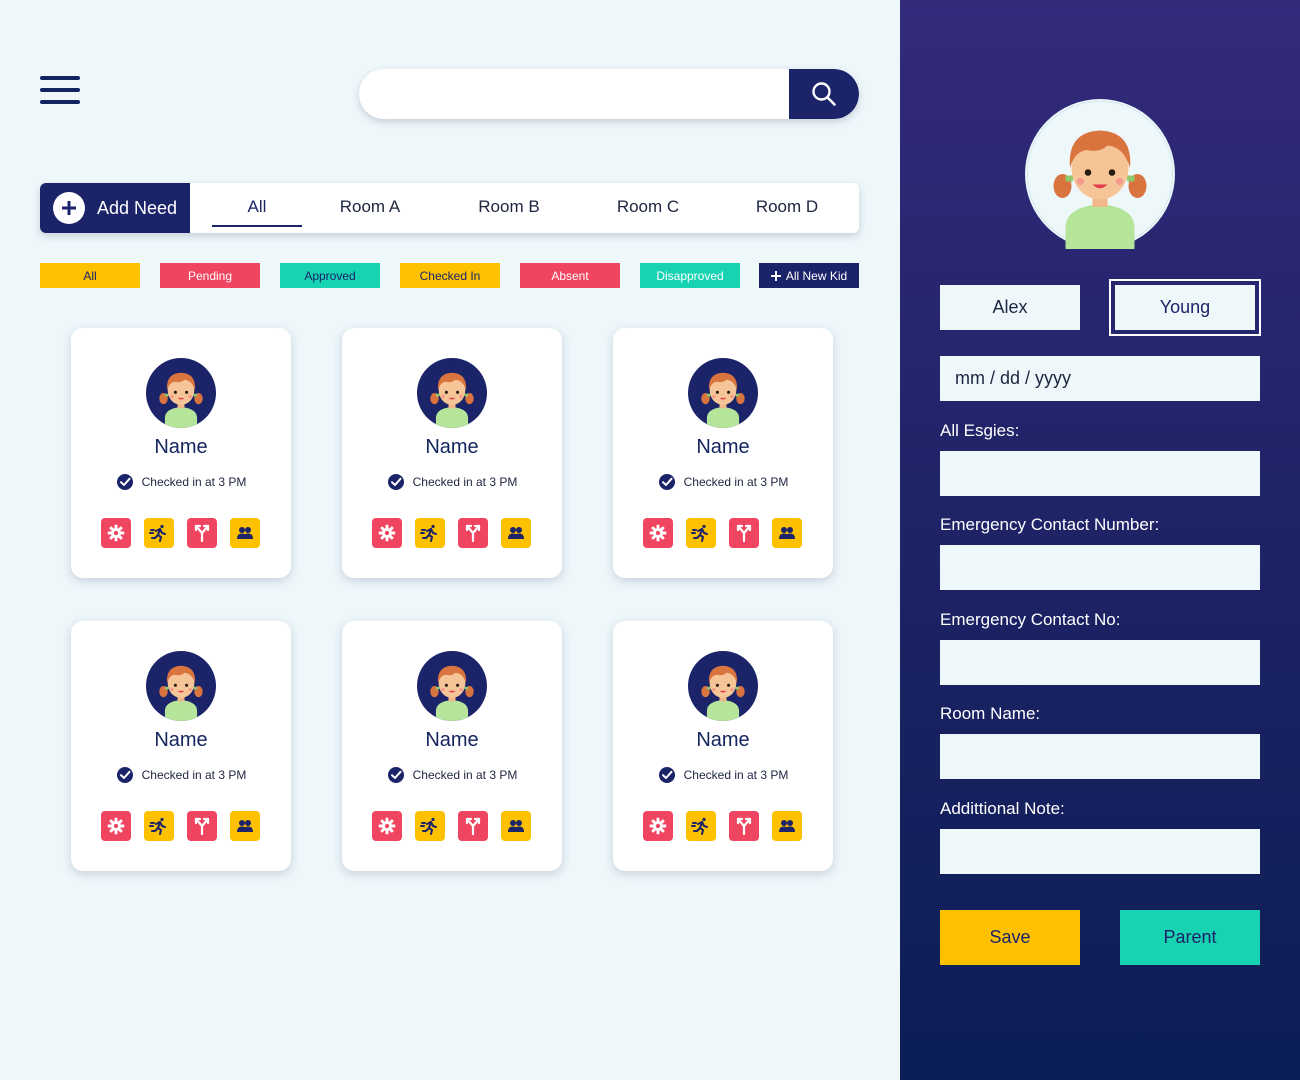 The height and width of the screenshot is (1080, 1300). I want to click on date-of-birth-input, so click(1100, 378).